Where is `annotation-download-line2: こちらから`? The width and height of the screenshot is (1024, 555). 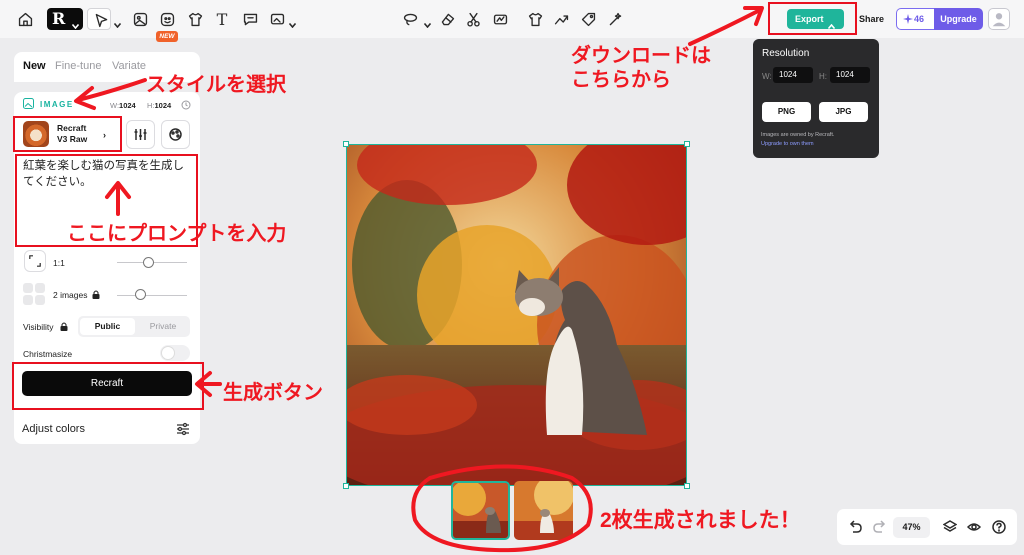
annotation-download-line2: こちらから is located at coordinates (621, 80).